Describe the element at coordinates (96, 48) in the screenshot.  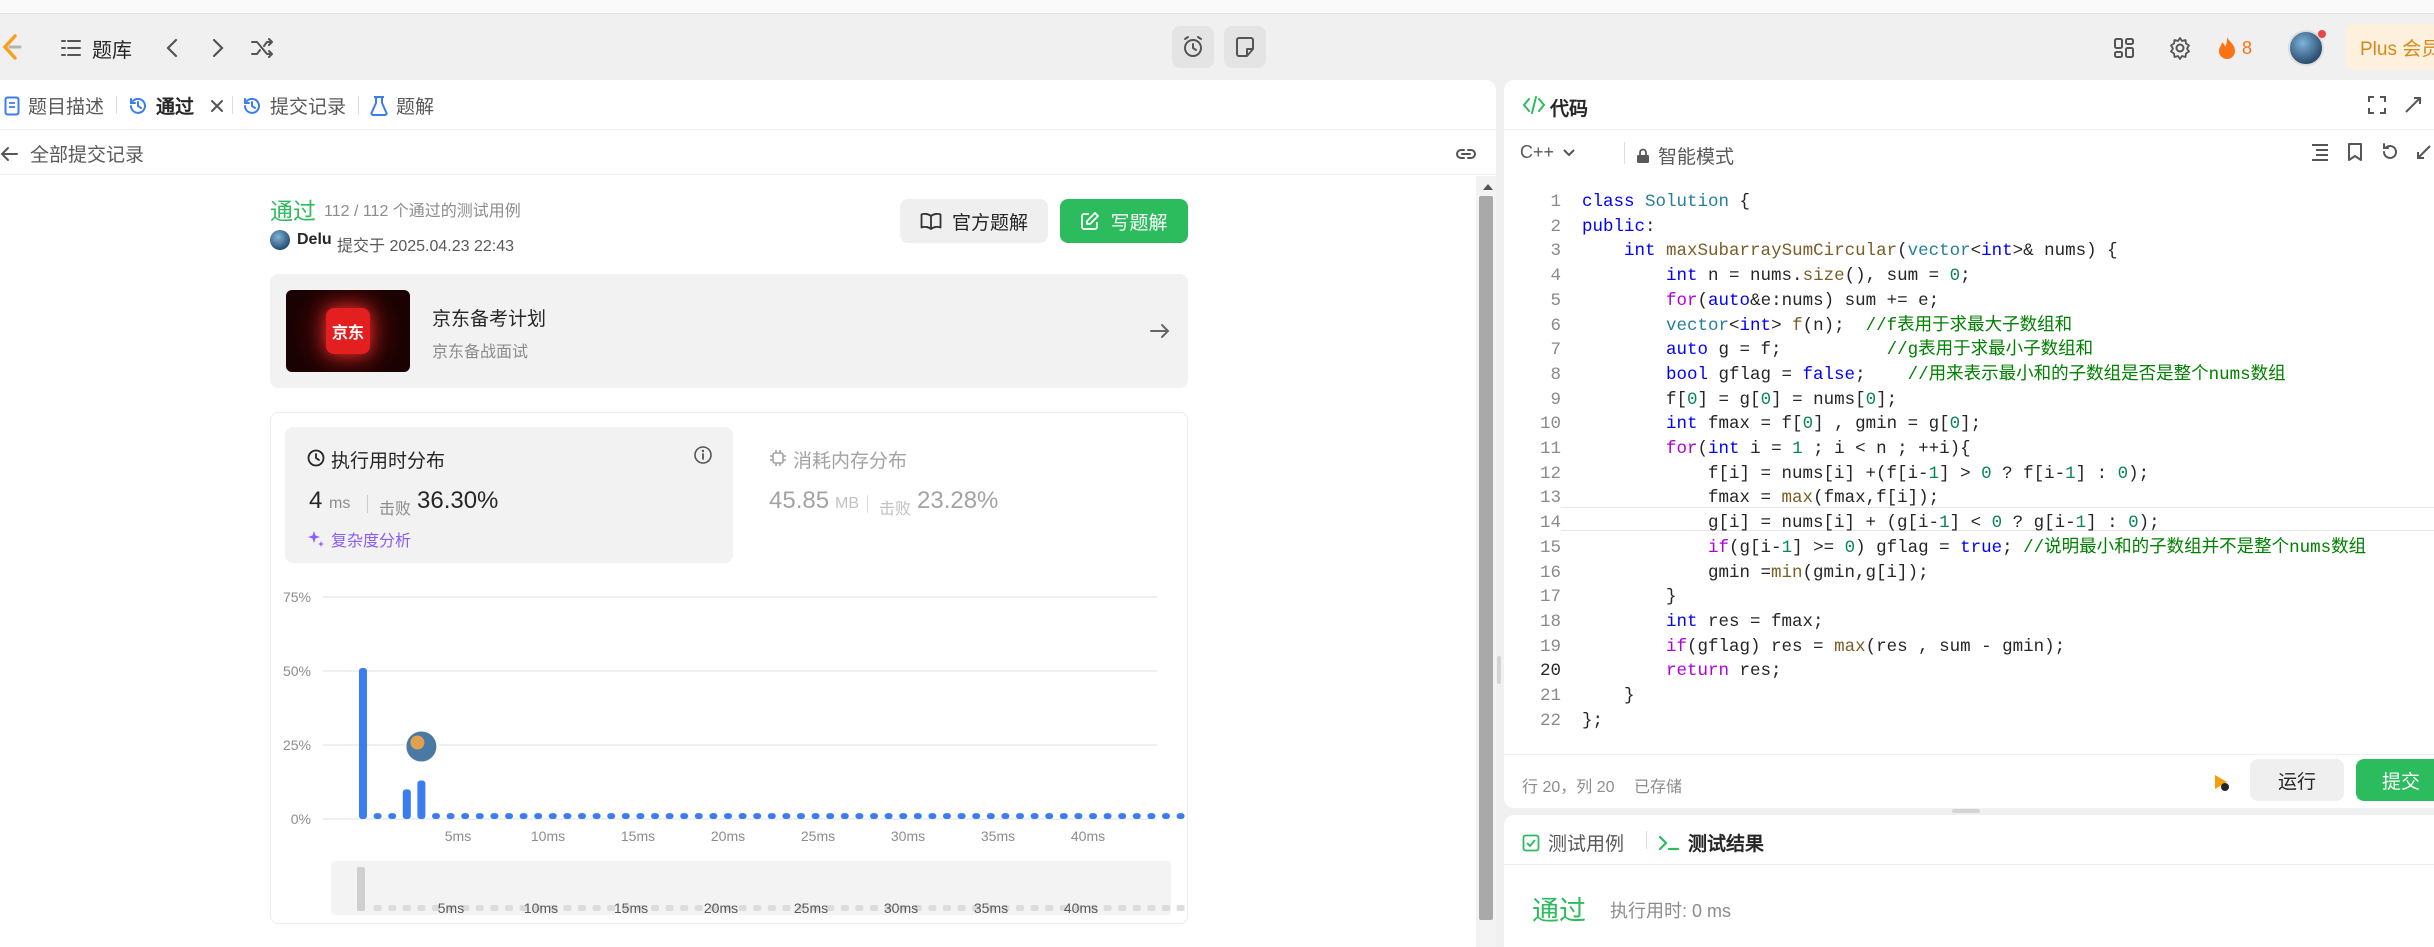
I see `problem-bank-button: 题库` at that location.